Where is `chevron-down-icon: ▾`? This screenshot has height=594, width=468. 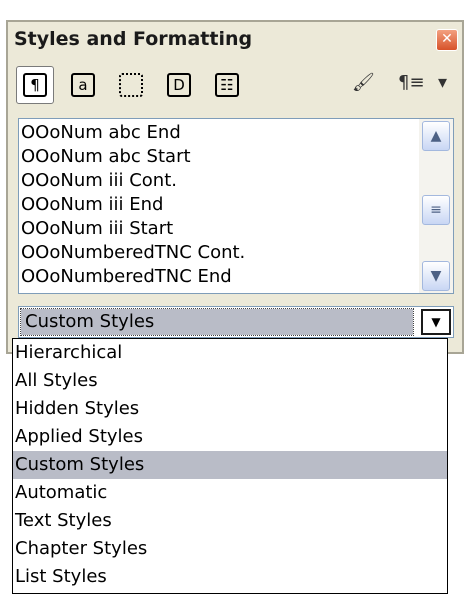 chevron-down-icon: ▾ is located at coordinates (442, 82).